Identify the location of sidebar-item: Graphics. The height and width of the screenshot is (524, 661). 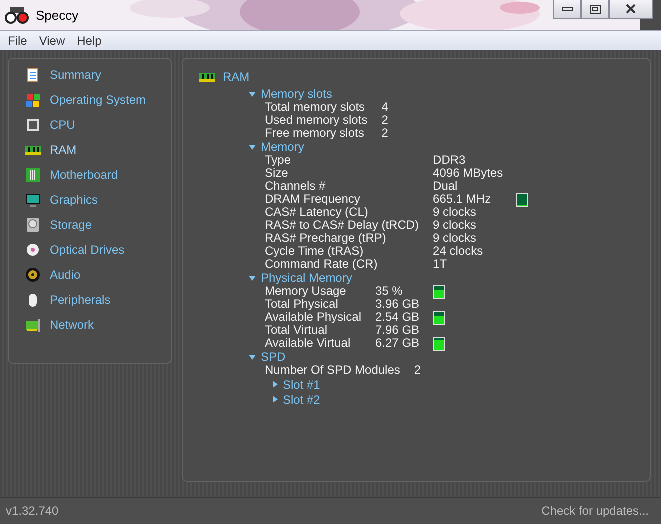
(98, 200).